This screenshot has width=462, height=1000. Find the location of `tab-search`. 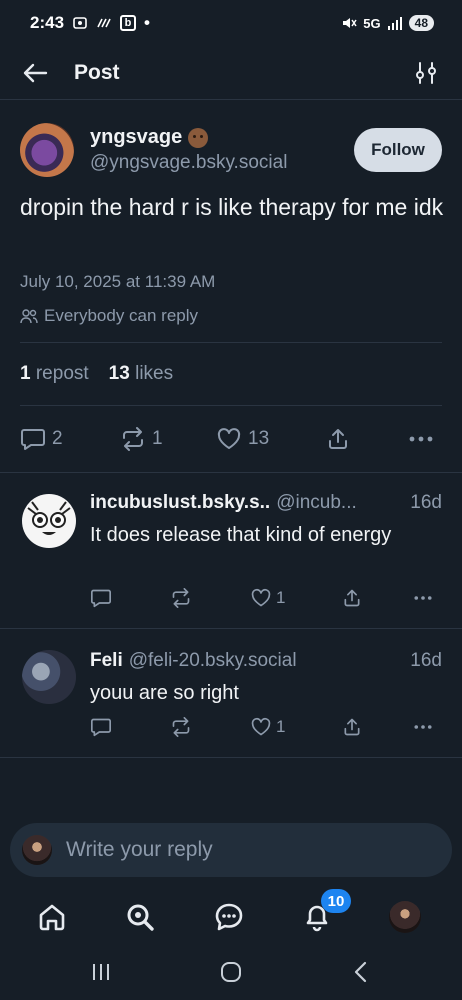

tab-search is located at coordinates (140, 917).